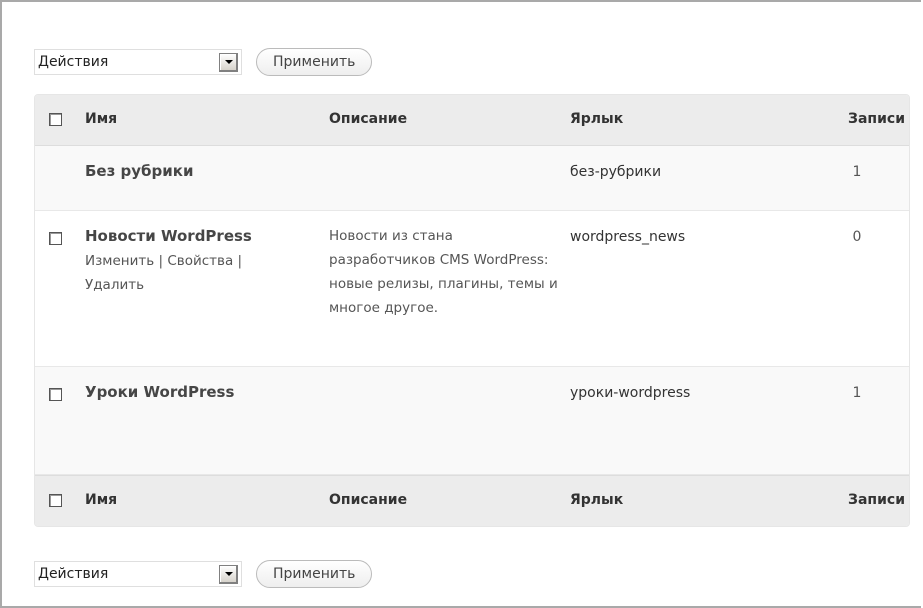  What do you see at coordinates (114, 285) in the screenshot?
I see `delete-link: Удалить` at bounding box center [114, 285].